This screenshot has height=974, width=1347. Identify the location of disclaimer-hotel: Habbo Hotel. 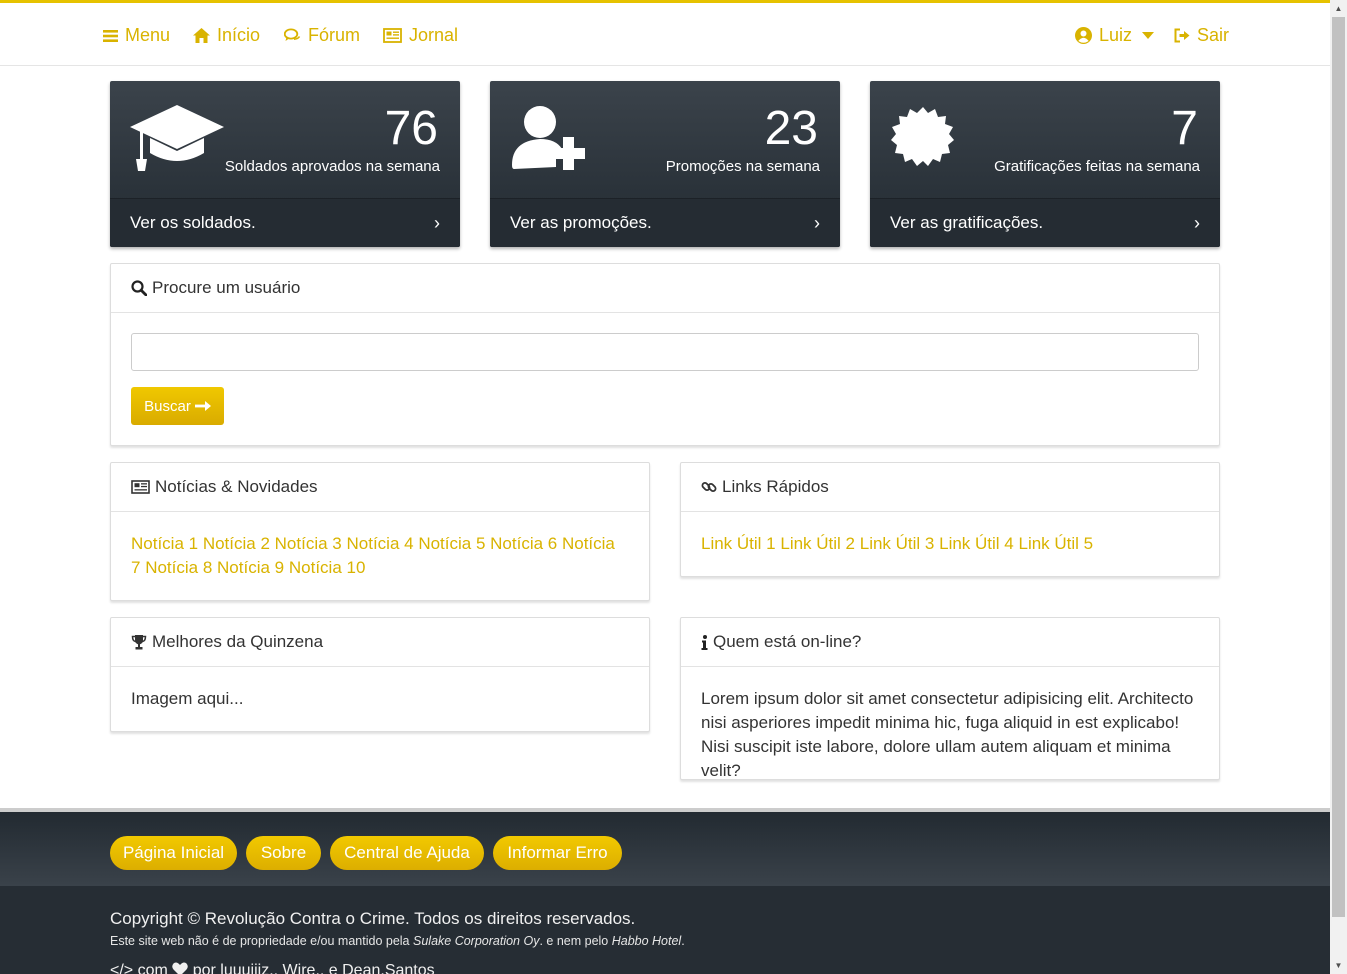
(646, 941).